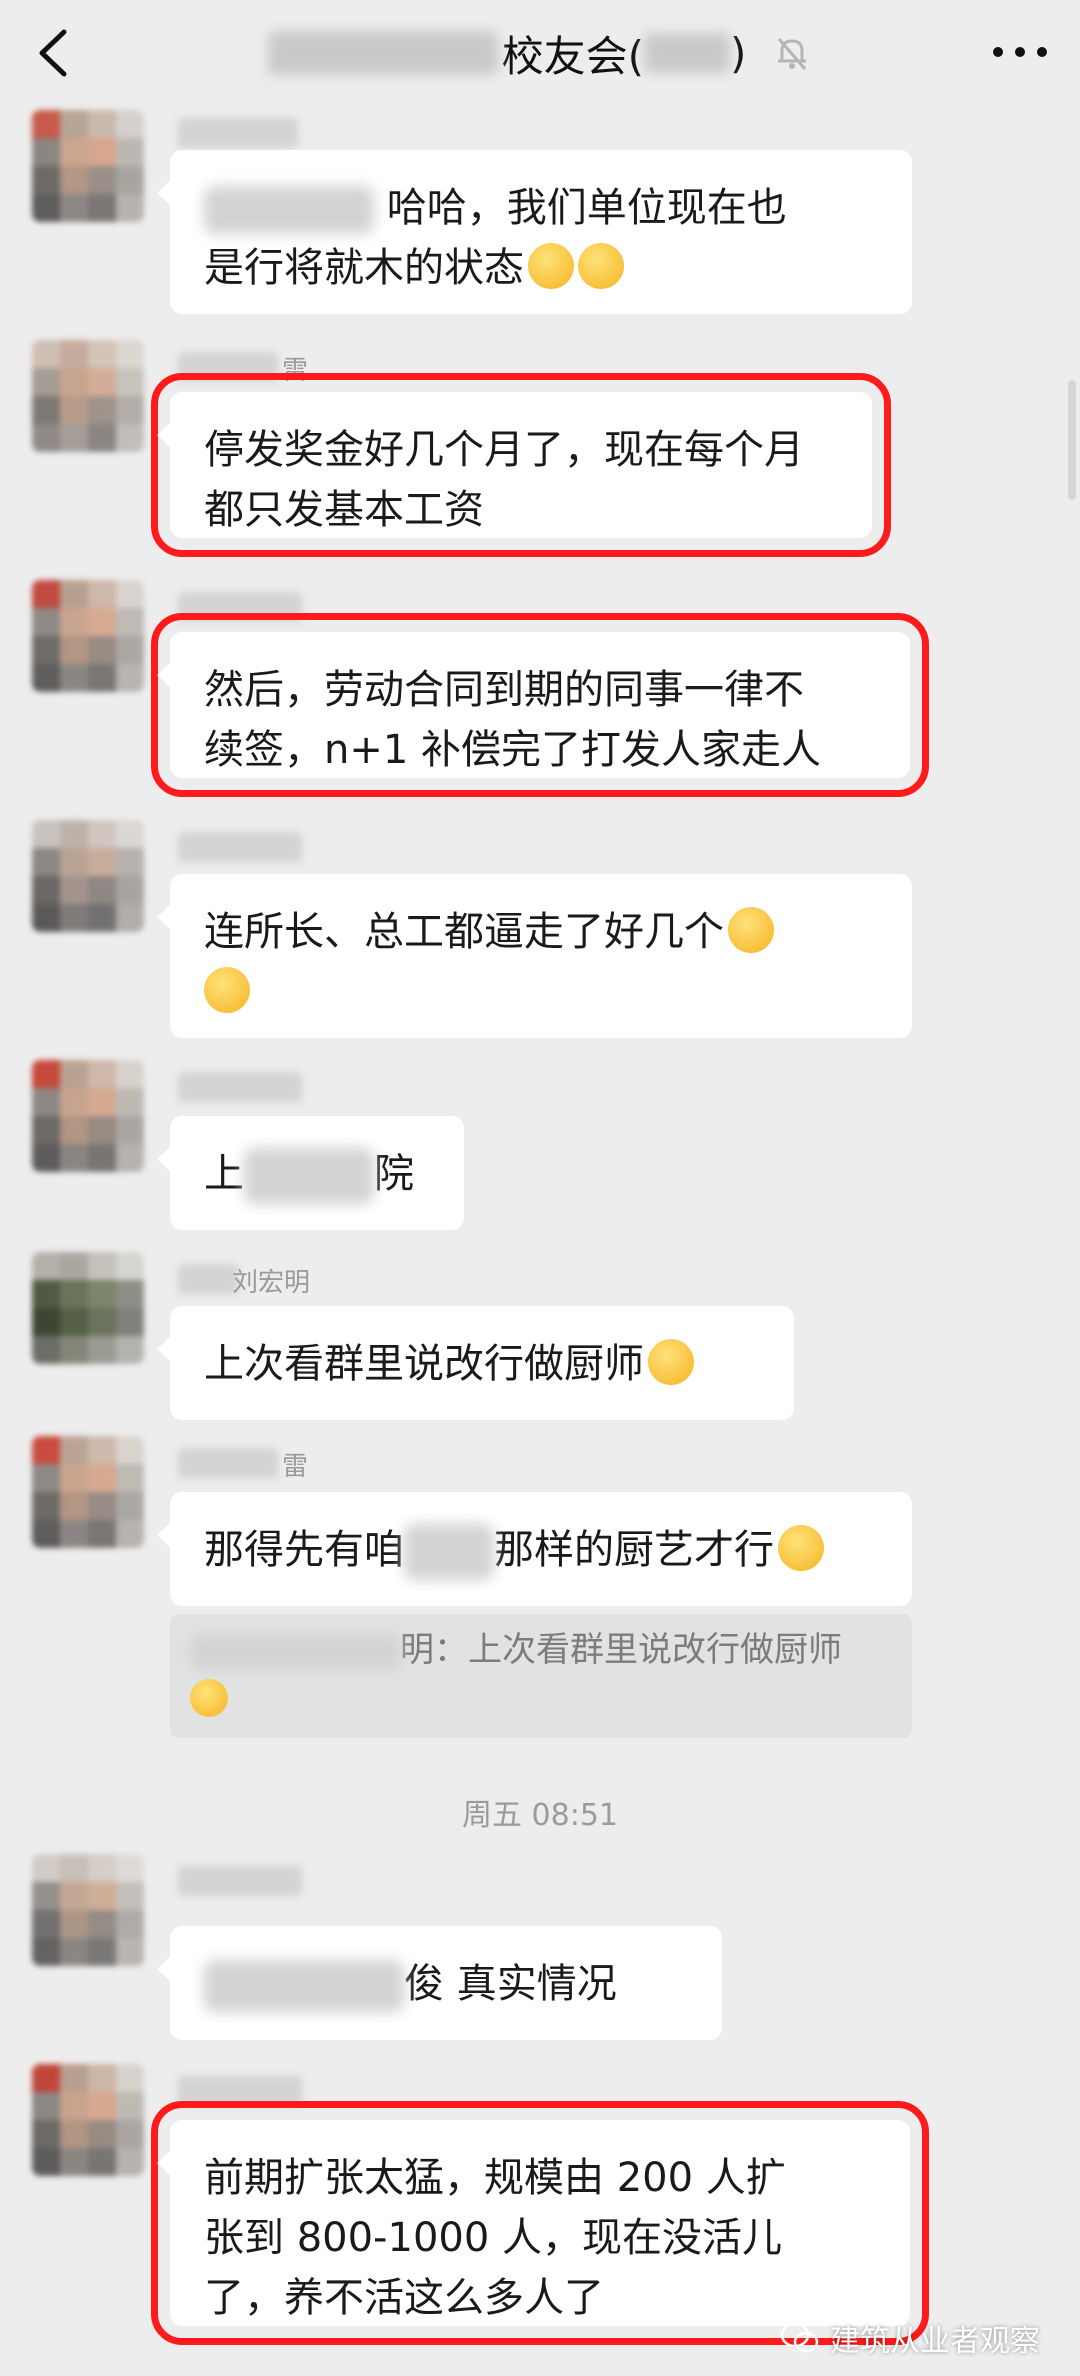 Image resolution: width=1080 pixels, height=2376 pixels. I want to click on message-bubble-highlighted: 停发奖金好几个月了，现在每个月 都只发基本工资, so click(521, 465).